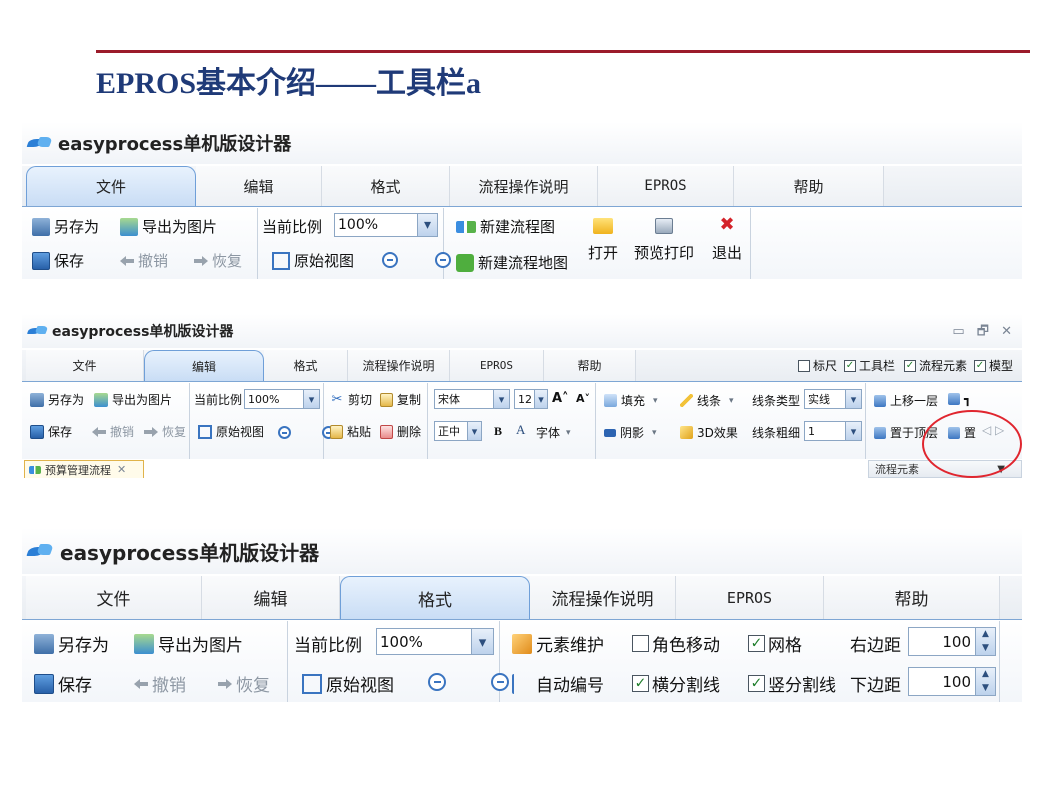  I want to click on print-preview-button: 预览打印, so click(664, 238).